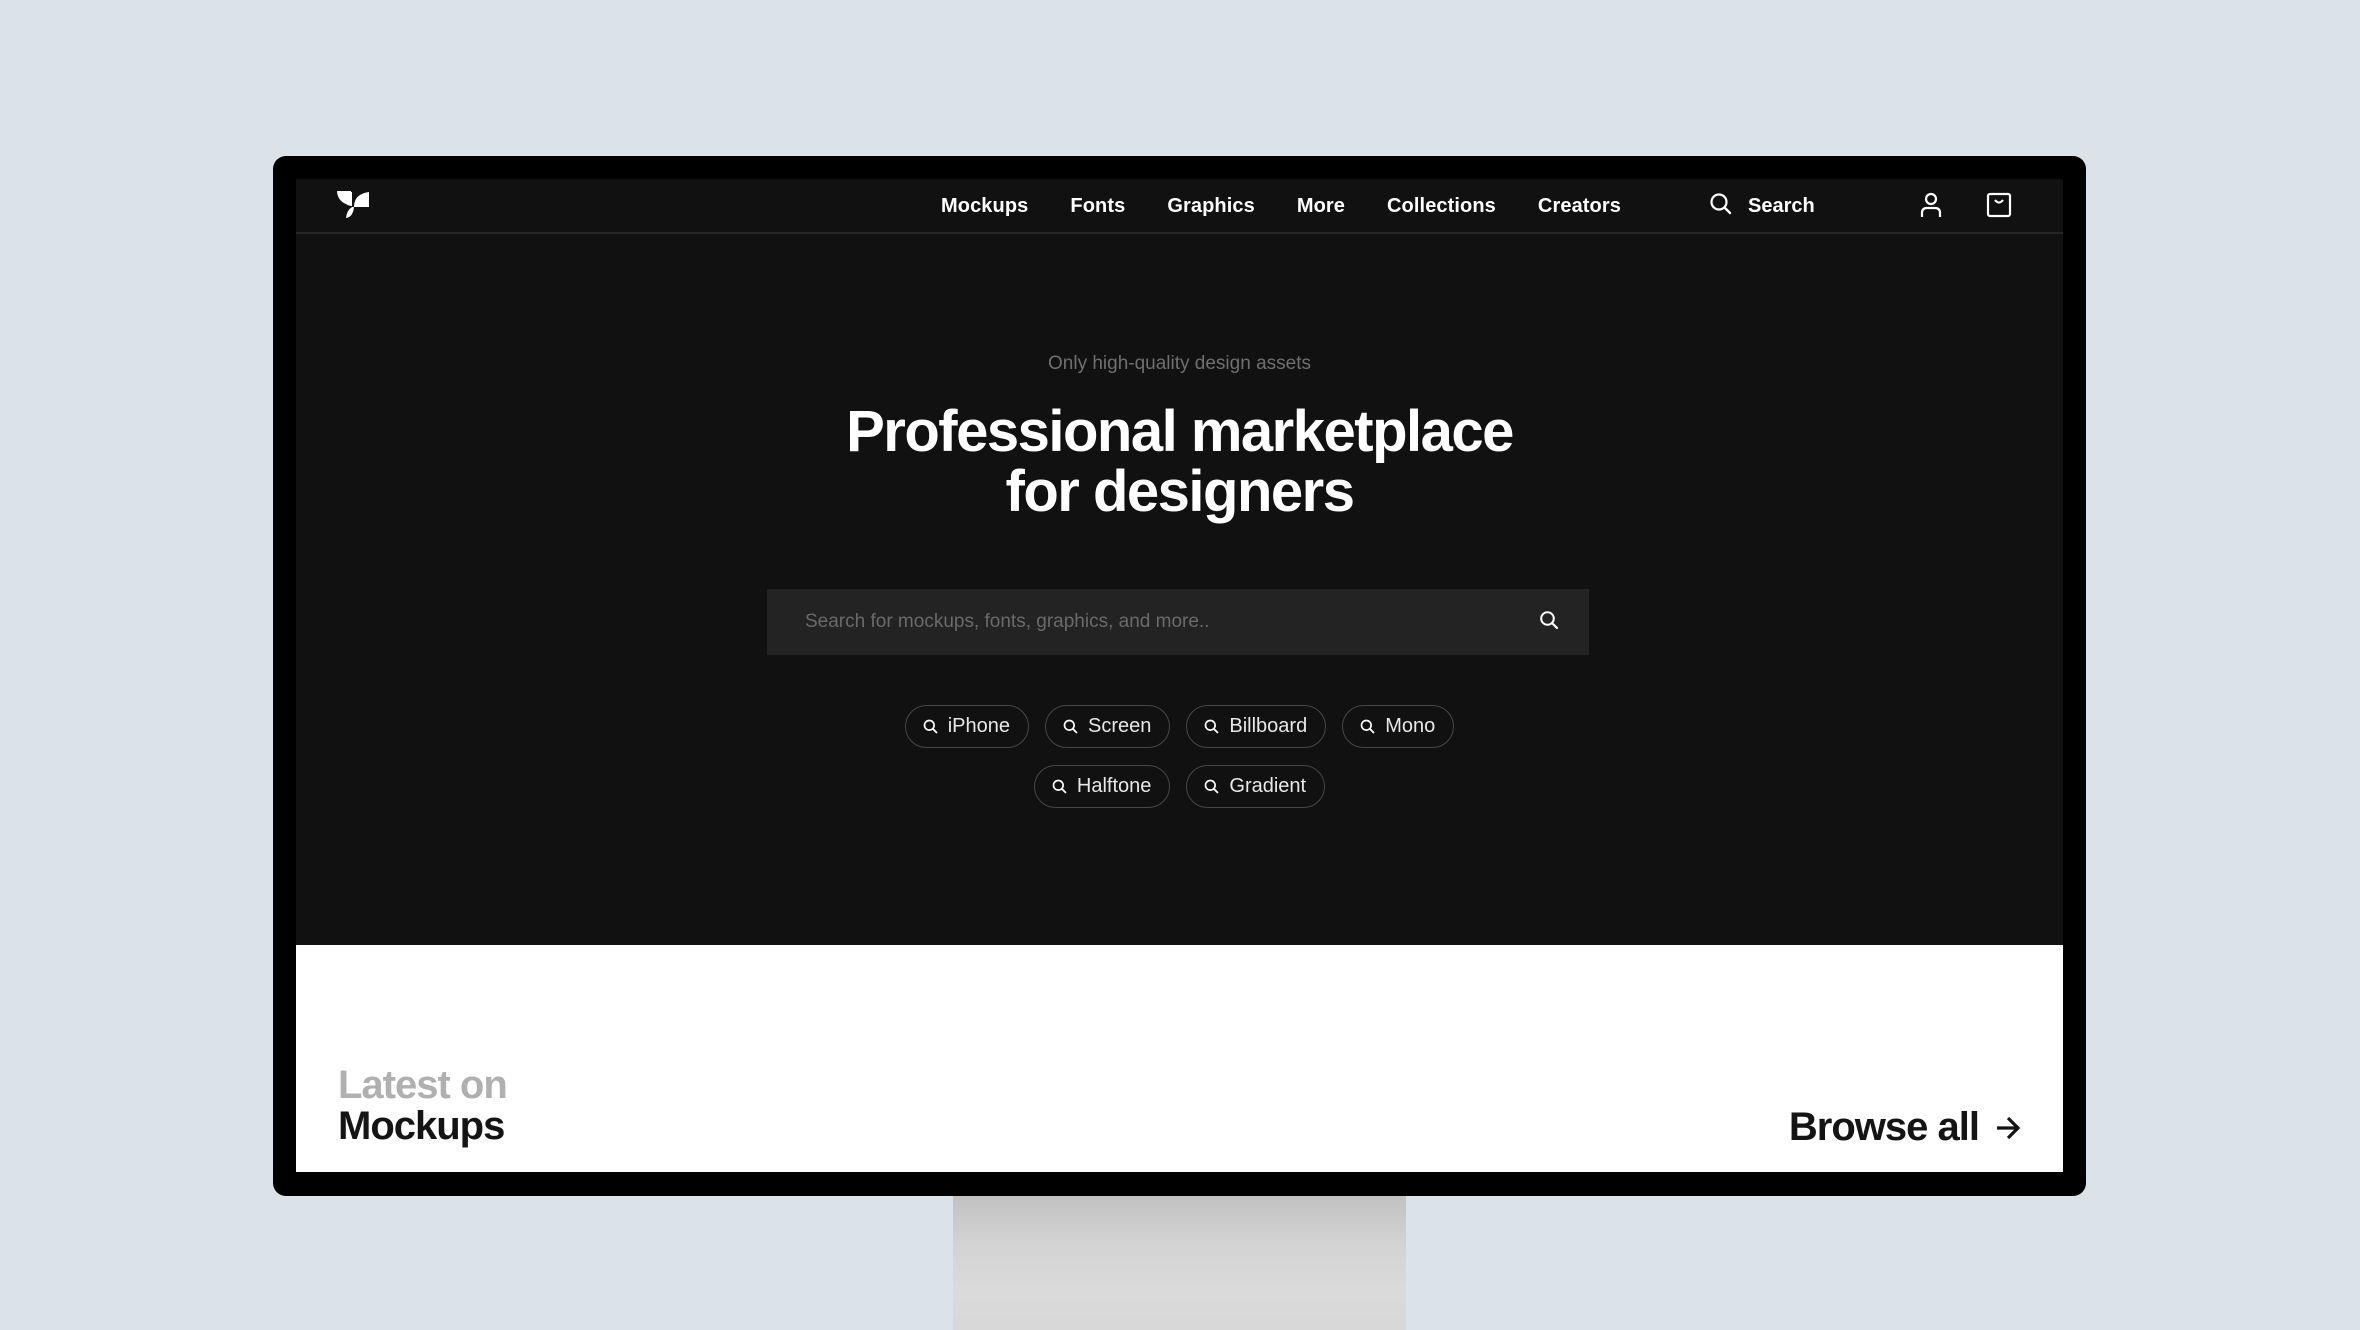 This screenshot has height=1330, width=2360. I want to click on latest-section: Latest on Mockups Browse all, so click(1179, 1058).